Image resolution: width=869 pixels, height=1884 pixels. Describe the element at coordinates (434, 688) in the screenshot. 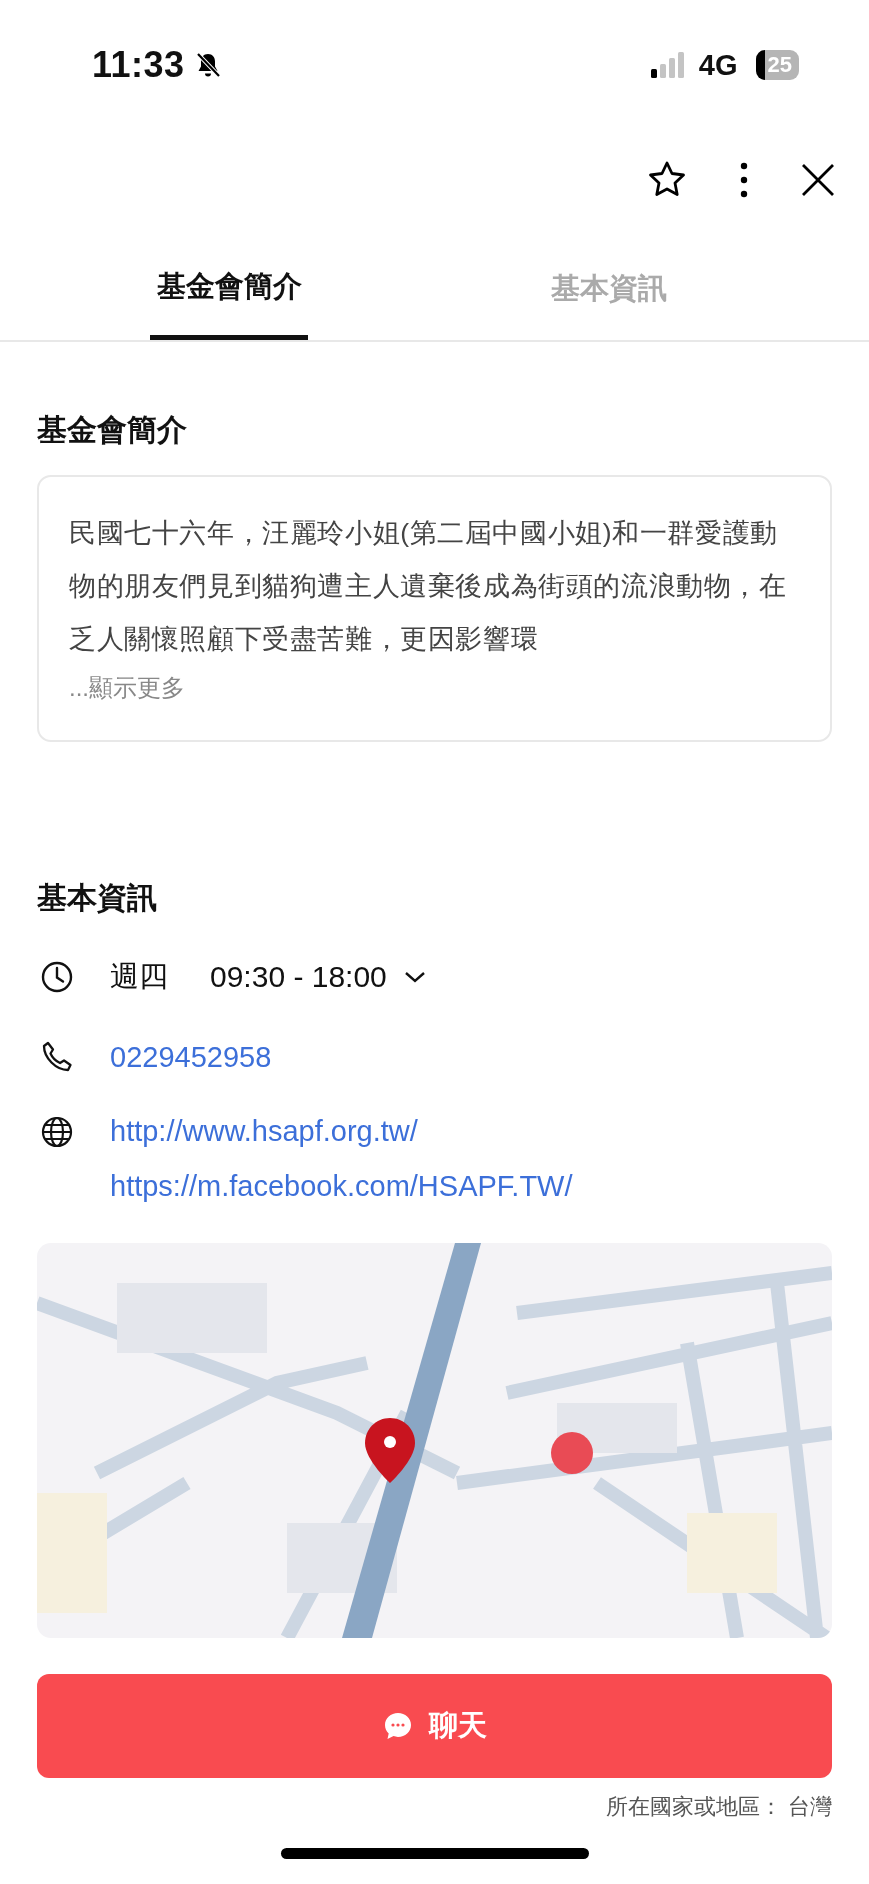

I see `show-more-link: ...顯示更多` at that location.